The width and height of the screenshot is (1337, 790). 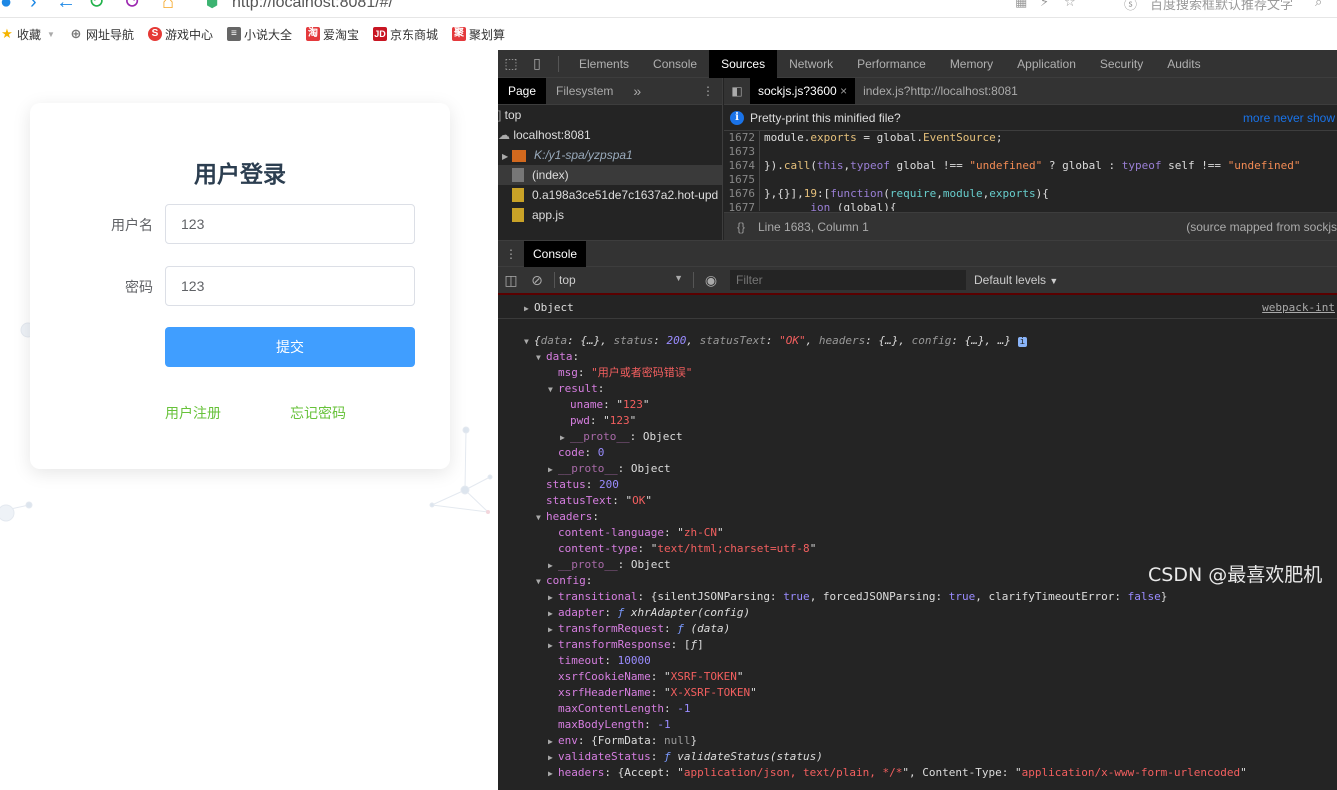 What do you see at coordinates (917, 357) in the screenshot?
I see `tree-node-data: ▼ data:` at bounding box center [917, 357].